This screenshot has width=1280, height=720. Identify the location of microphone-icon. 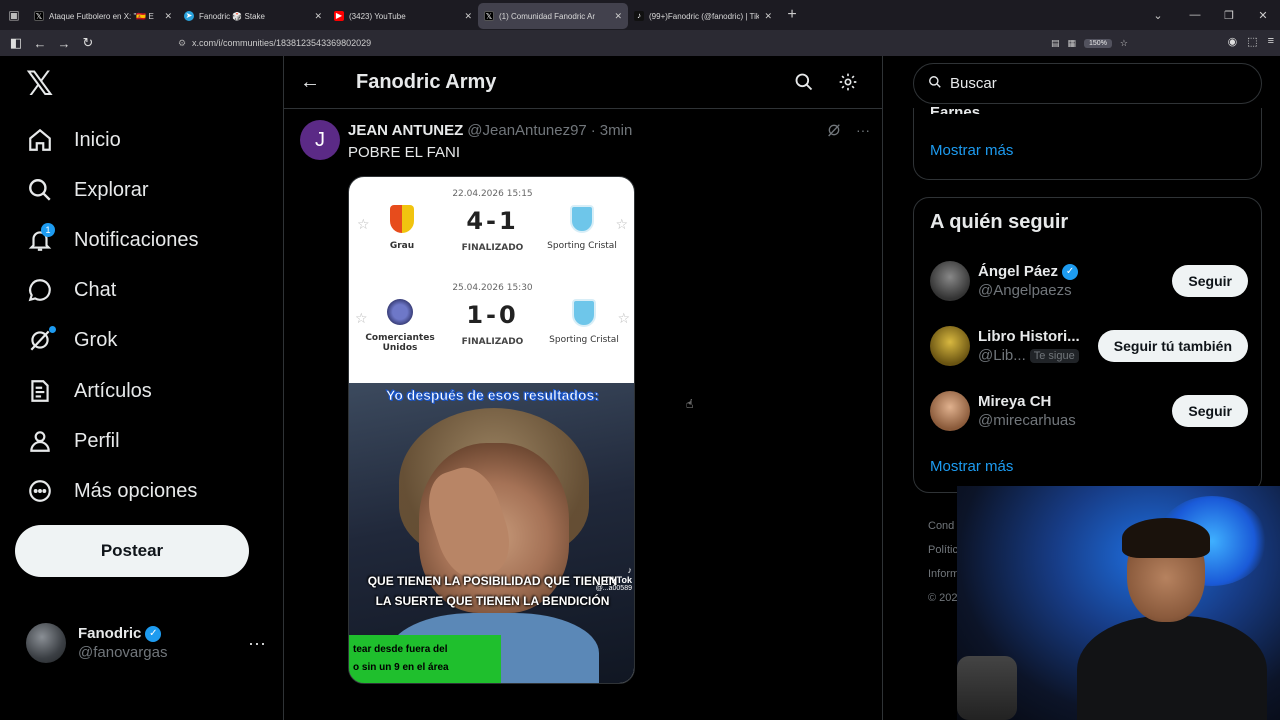
(987, 688).